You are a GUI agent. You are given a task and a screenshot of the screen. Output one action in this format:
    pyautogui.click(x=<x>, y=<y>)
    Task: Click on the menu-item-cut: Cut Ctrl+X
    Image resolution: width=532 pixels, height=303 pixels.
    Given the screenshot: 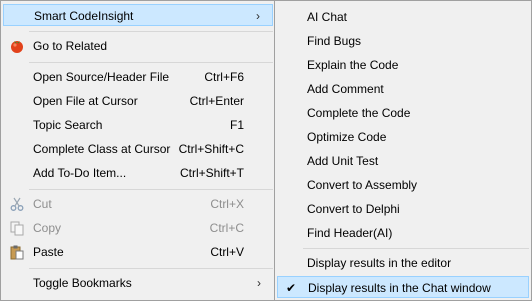 What is the action you would take?
    pyautogui.click(x=138, y=204)
    